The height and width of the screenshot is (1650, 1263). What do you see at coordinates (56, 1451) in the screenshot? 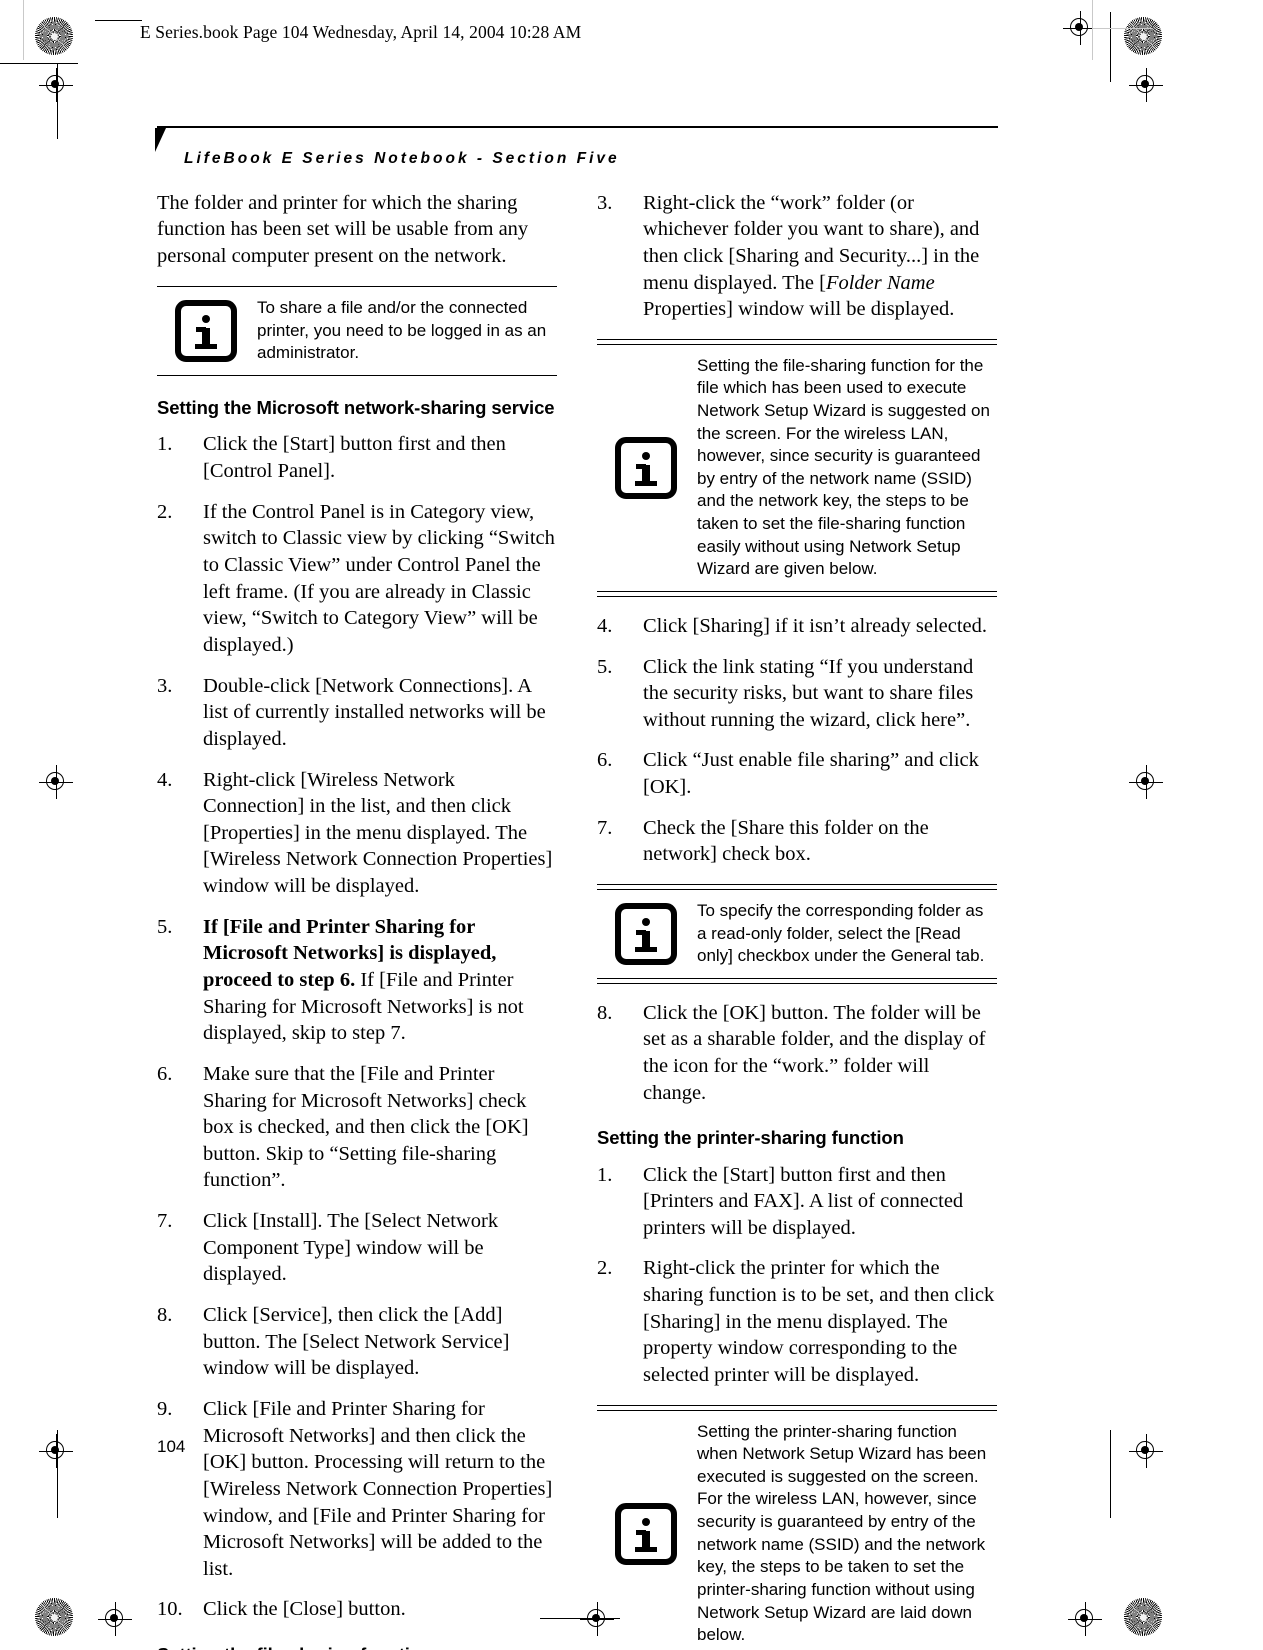
I see `registration-target-left-lower` at bounding box center [56, 1451].